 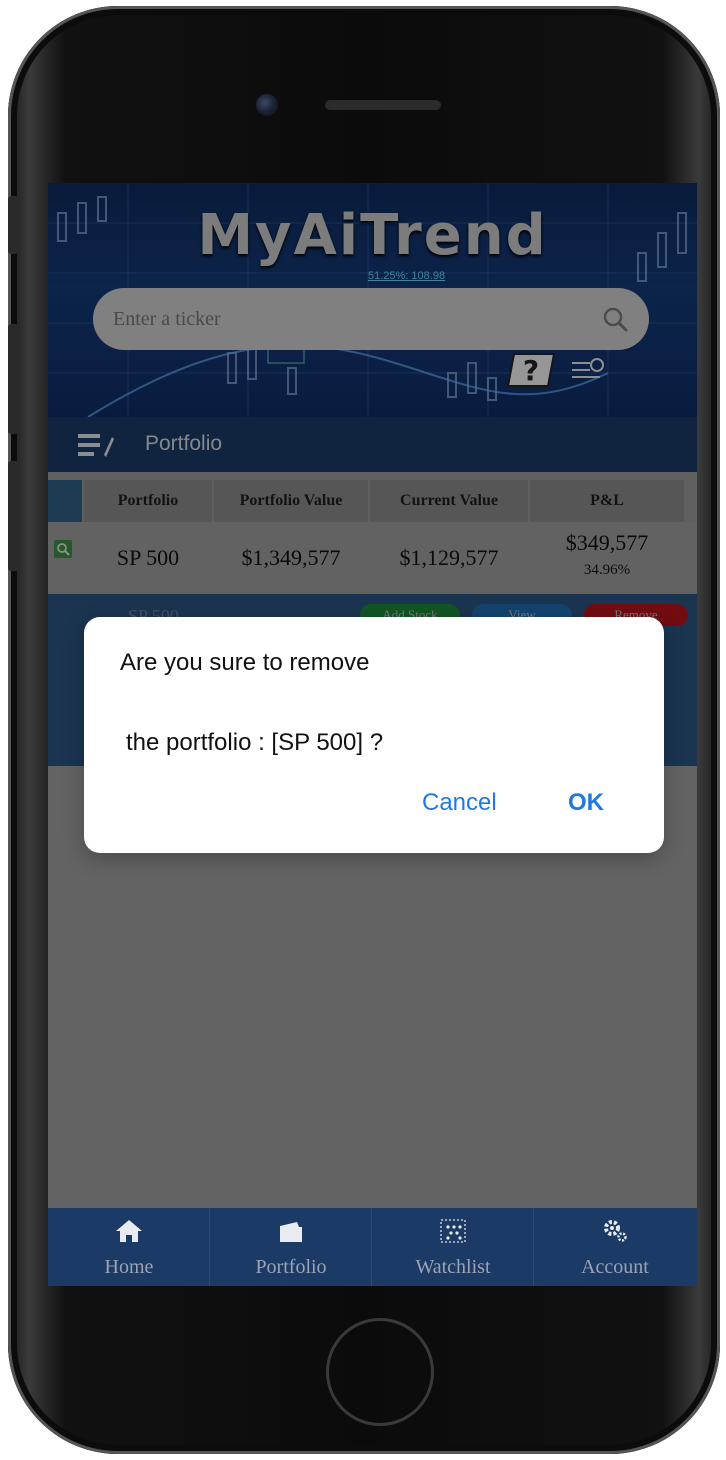 What do you see at coordinates (615, 1231) in the screenshot?
I see `gears-icon` at bounding box center [615, 1231].